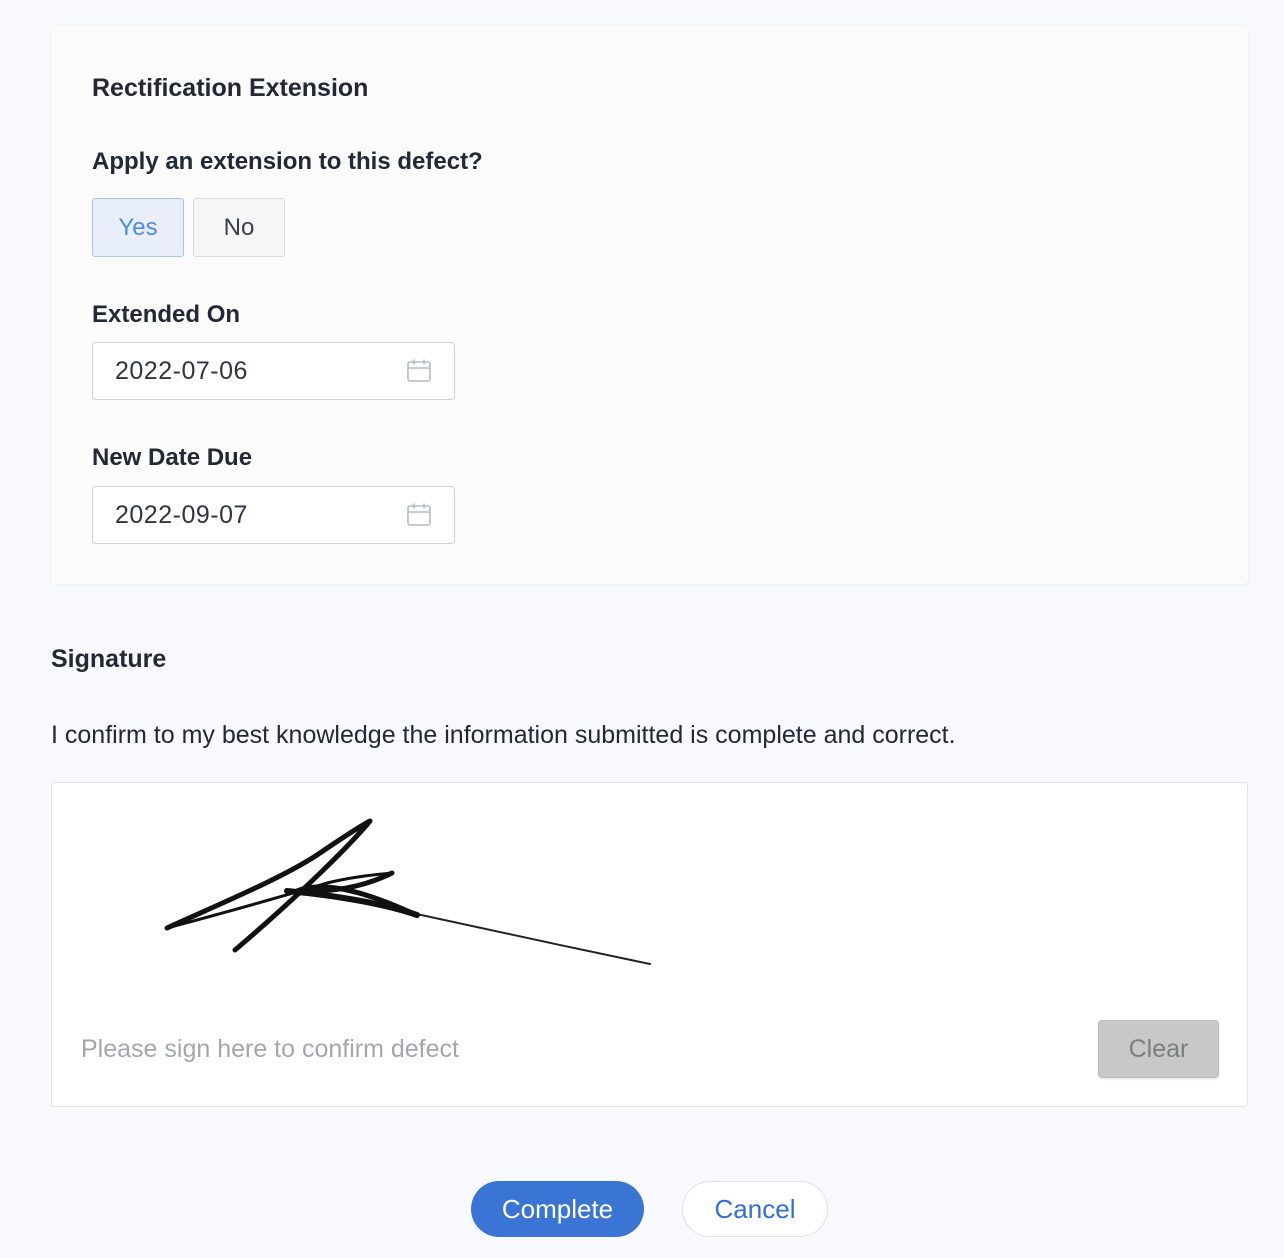 The width and height of the screenshot is (1284, 1258). I want to click on new-date-due-label: New Date Due, so click(172, 457).